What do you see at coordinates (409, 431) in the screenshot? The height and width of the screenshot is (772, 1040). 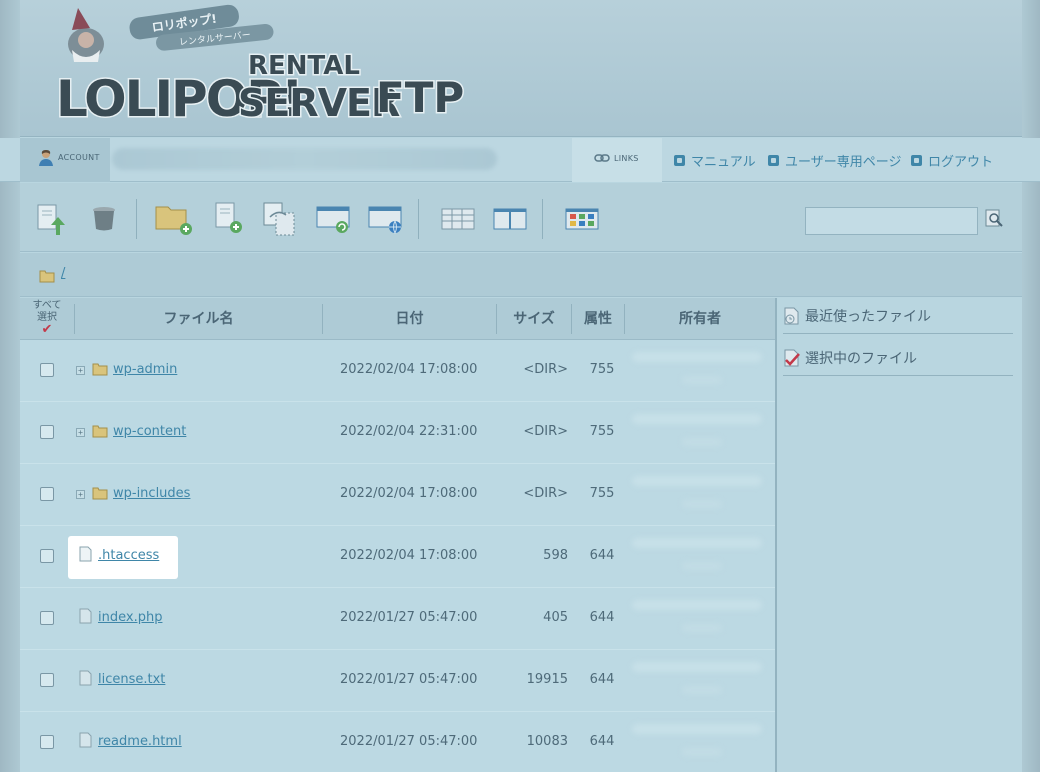 I see `file-date: 2022/02/04 22:31:00` at bounding box center [409, 431].